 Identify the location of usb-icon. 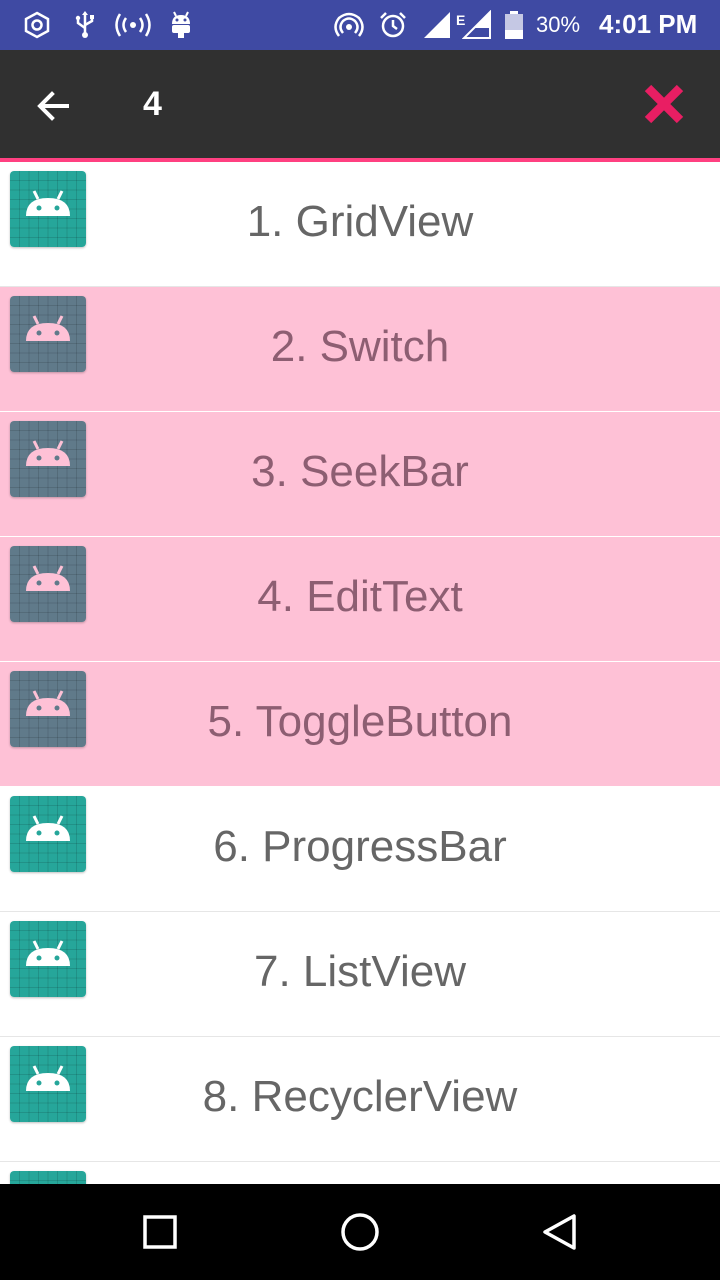
(84, 24).